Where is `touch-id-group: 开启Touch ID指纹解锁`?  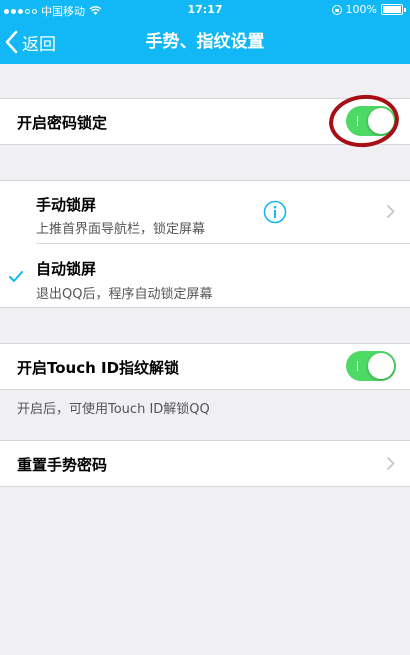
touch-id-group: 开启Touch ID指纹解锁 is located at coordinates (205, 366).